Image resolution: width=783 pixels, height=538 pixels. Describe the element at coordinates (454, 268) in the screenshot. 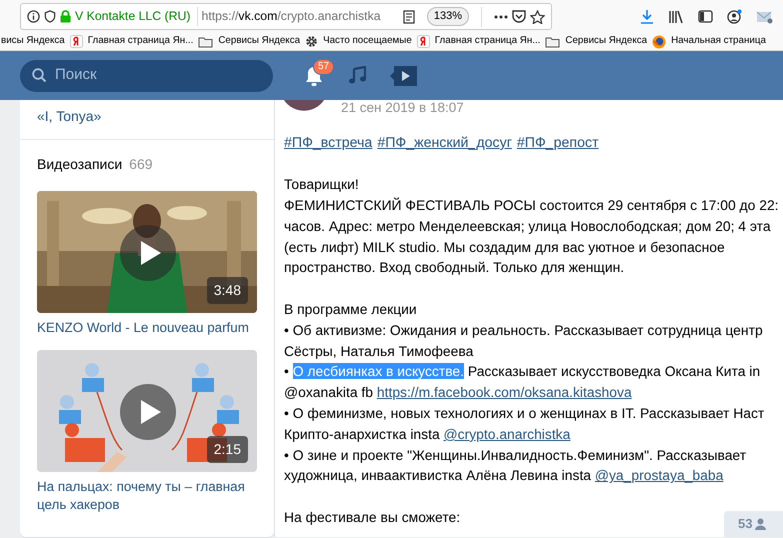

I see `post-text-line: пространство. Вход свободный. Только для женщин.` at that location.